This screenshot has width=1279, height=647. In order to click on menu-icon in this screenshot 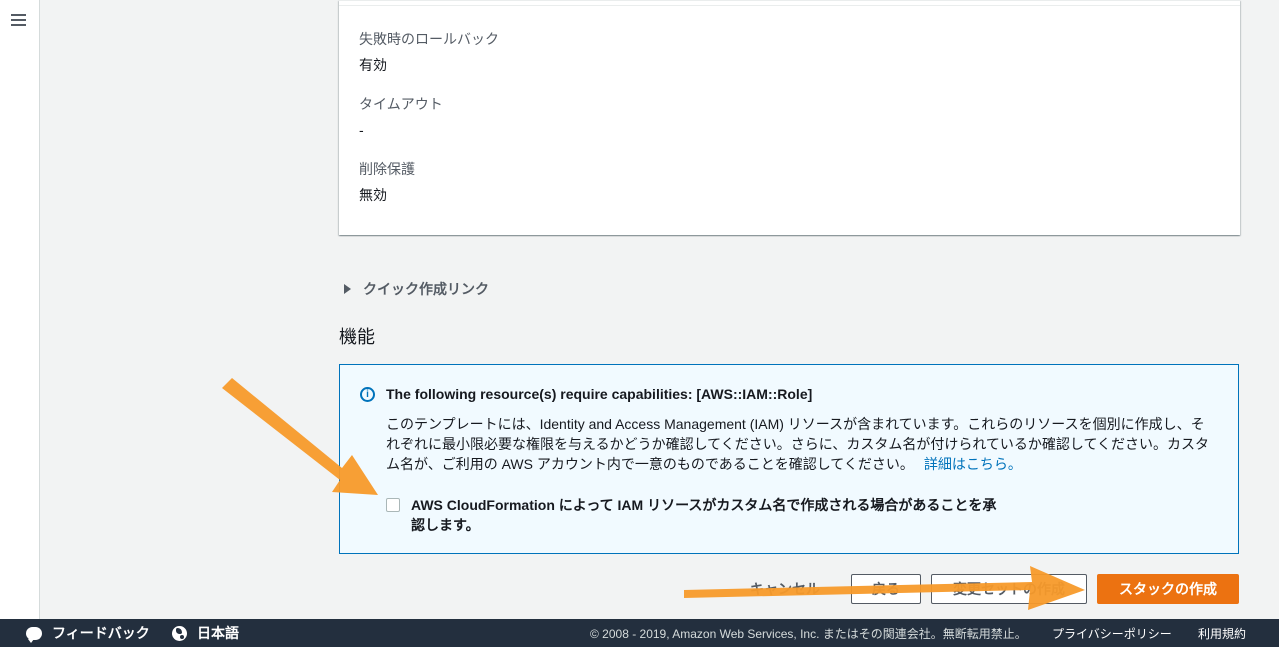, I will do `click(18, 20)`.